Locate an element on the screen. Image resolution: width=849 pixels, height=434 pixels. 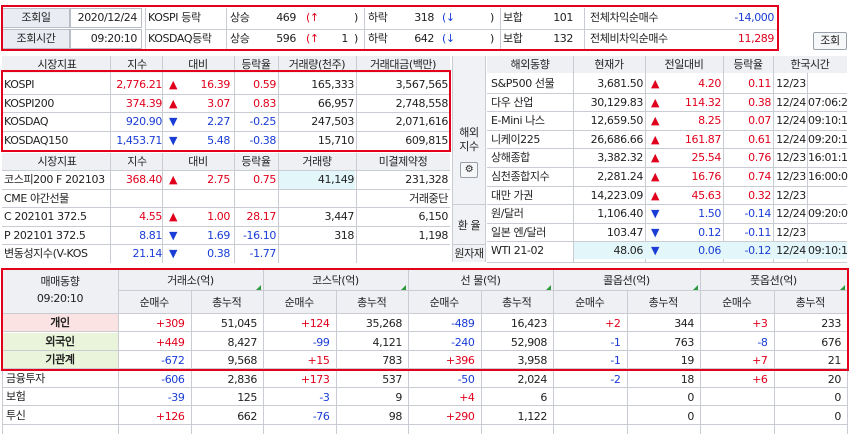
investor-row-3-value-2: +173 is located at coordinates (315, 379).